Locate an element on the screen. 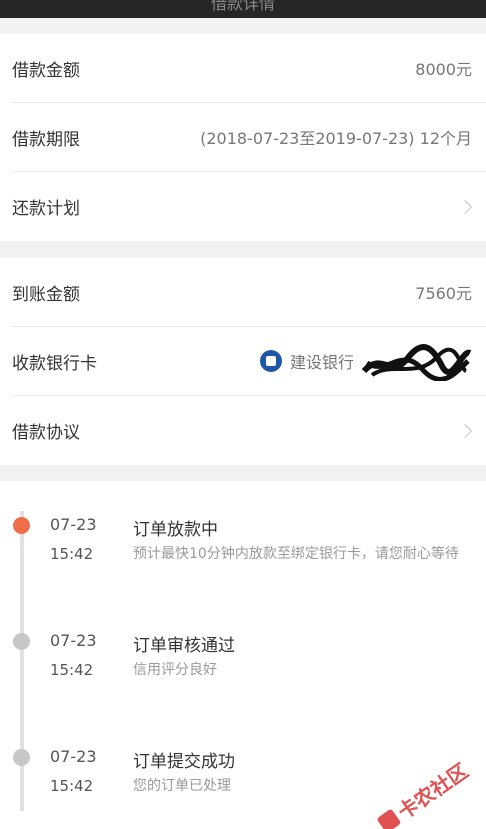  top-bar: 借款详情 is located at coordinates (243, 9).